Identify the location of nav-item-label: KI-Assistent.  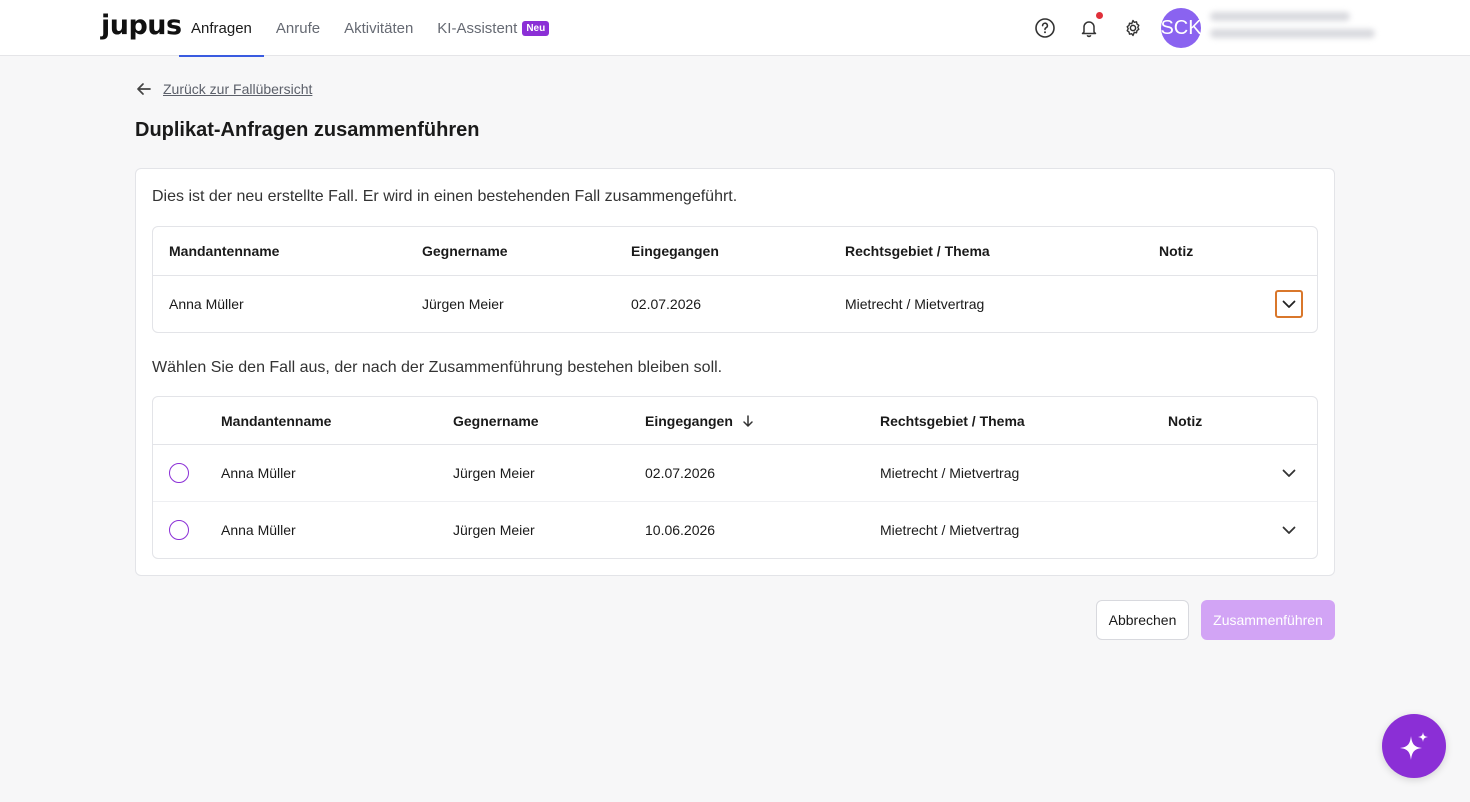
(477, 28).